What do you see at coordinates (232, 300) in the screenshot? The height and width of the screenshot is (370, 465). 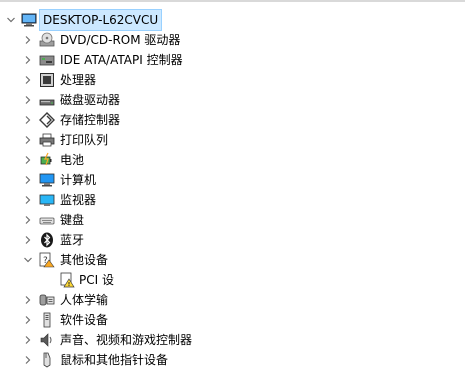 I see `tree-item-human-interface-devices: 人体学输` at bounding box center [232, 300].